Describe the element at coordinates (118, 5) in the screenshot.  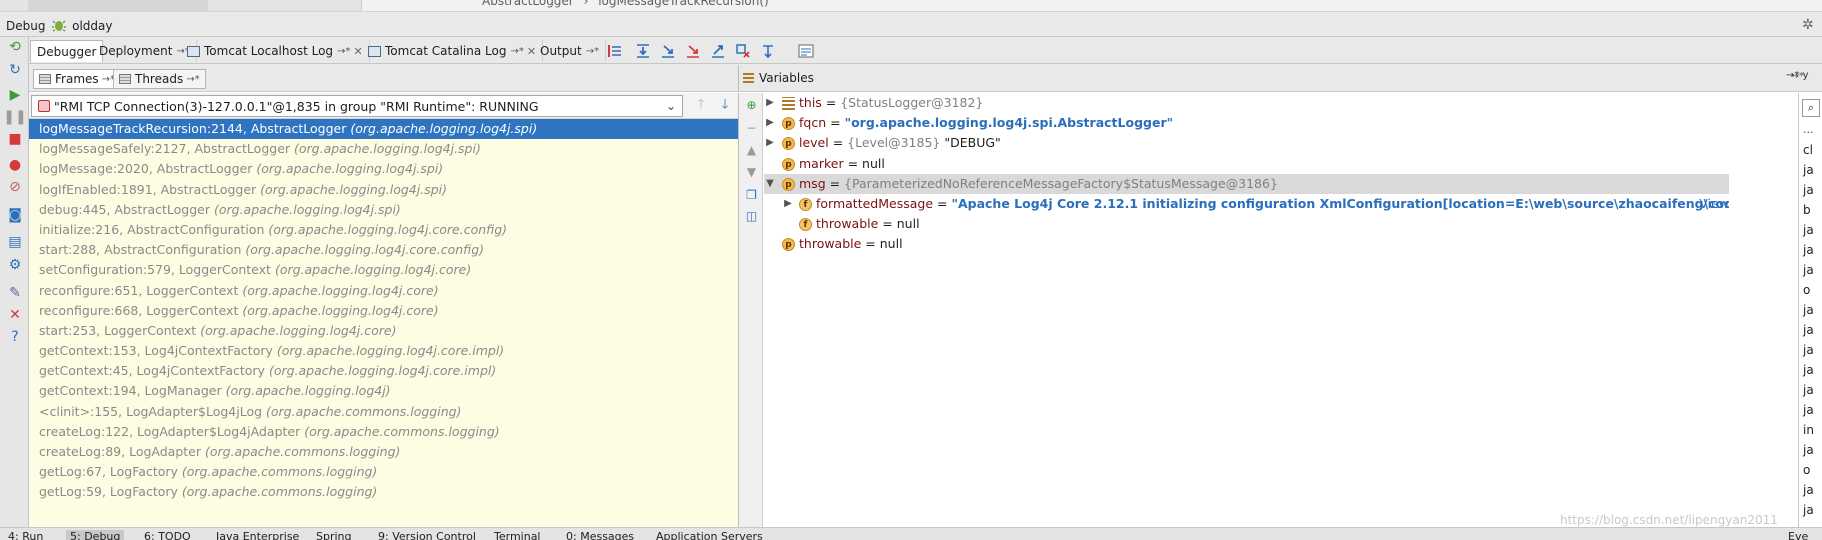
I see `editor-tab` at that location.